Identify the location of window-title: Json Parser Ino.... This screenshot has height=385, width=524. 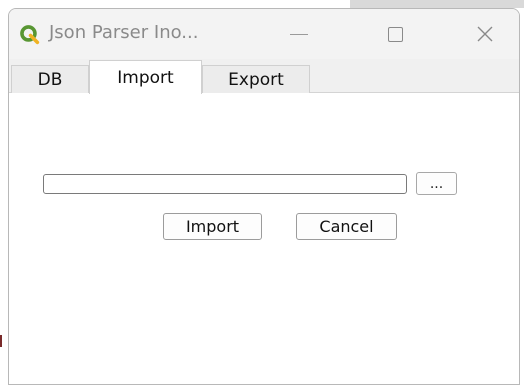
(124, 32).